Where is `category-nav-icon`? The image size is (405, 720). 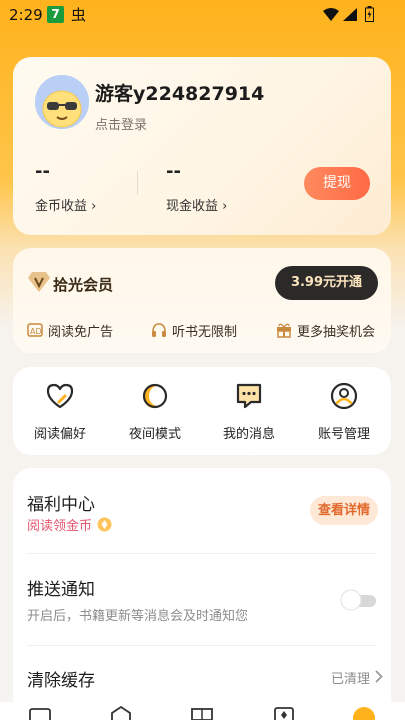
category-nav-icon is located at coordinates (284, 713).